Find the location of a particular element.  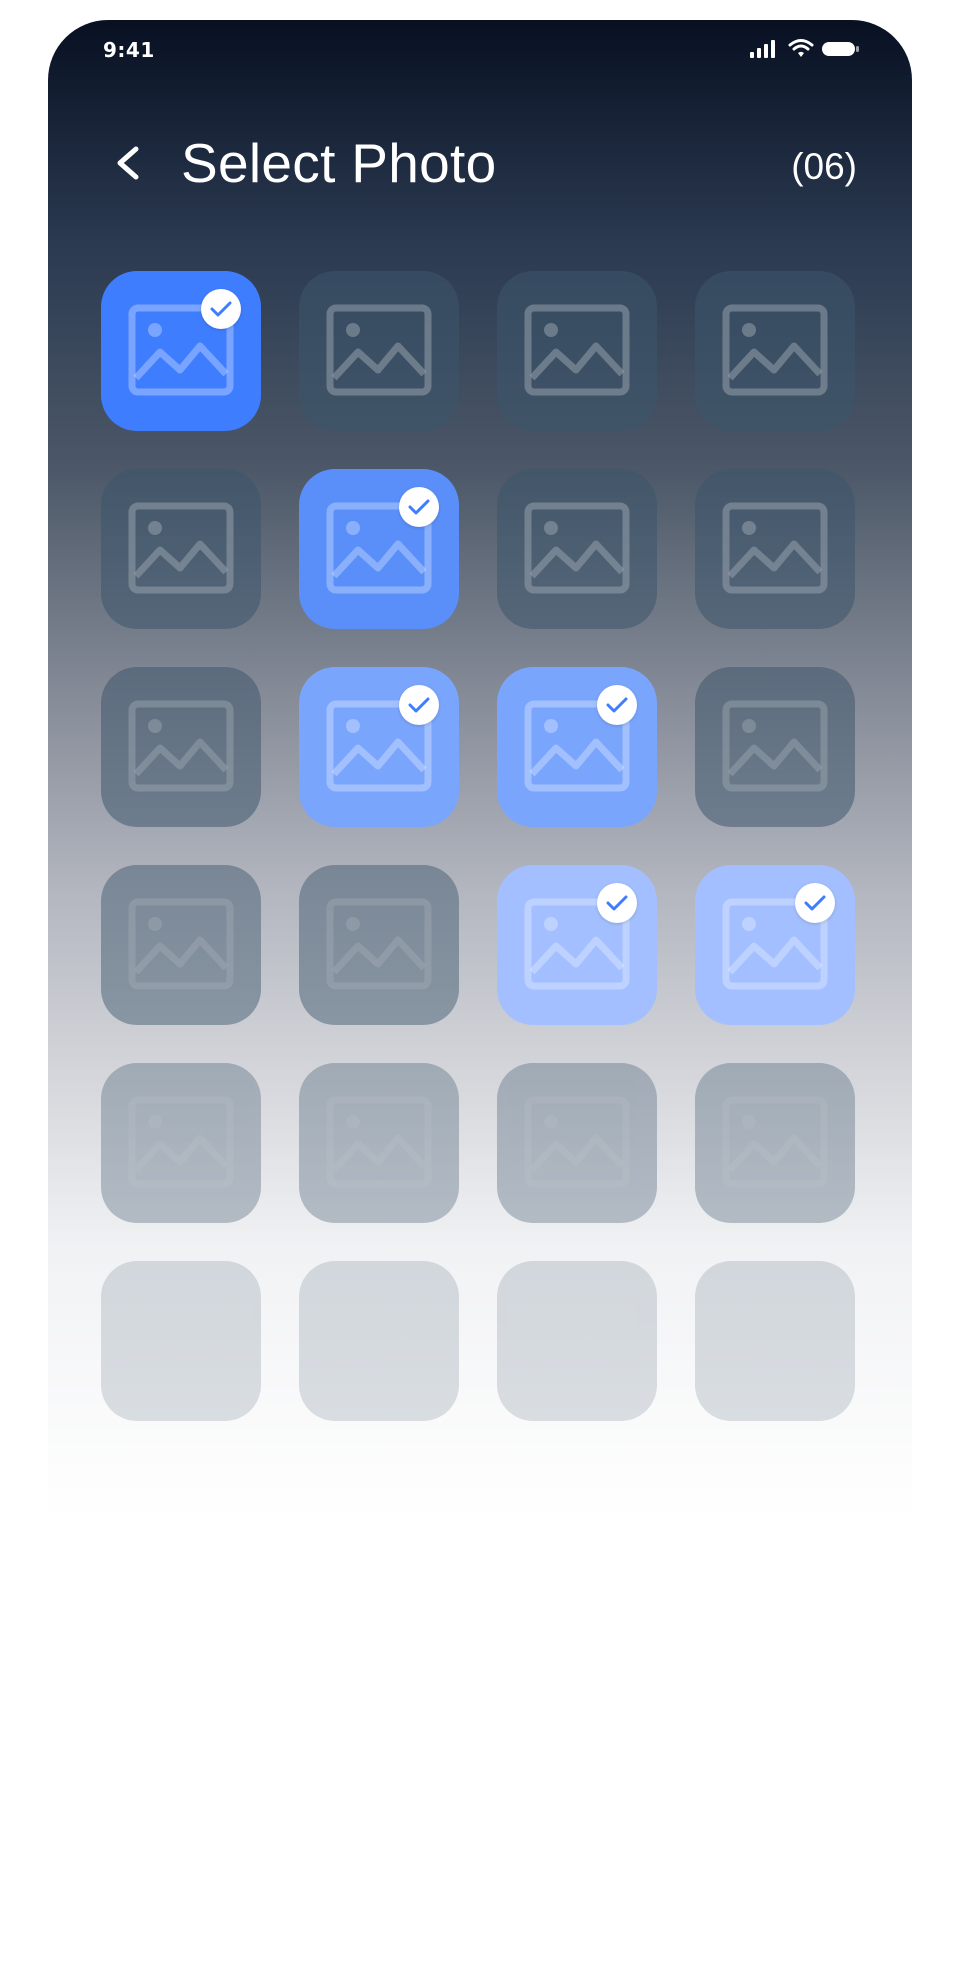

status-icons is located at coordinates (805, 49).